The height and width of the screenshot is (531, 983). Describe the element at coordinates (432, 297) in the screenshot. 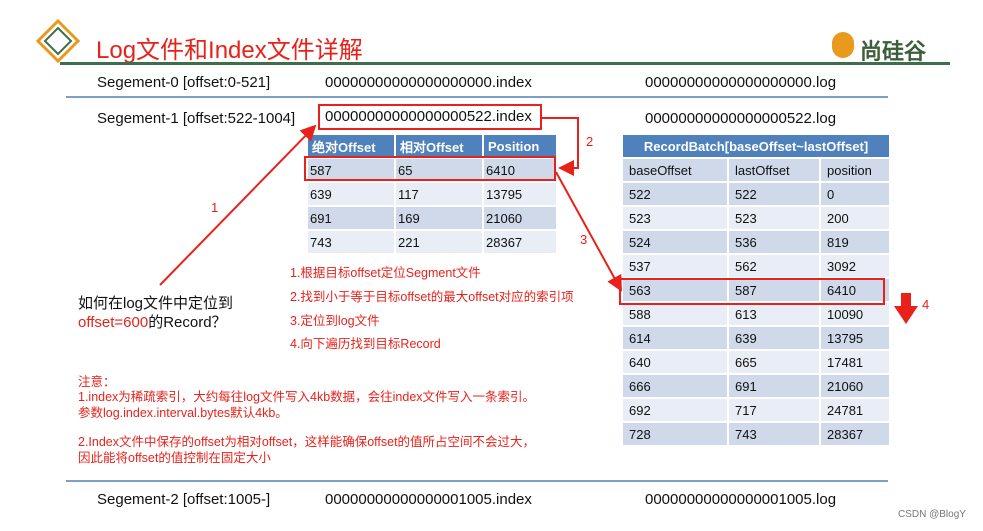

I see `step-2: 2.找到小于等于目标offset的最大offset对应的索引项` at that location.